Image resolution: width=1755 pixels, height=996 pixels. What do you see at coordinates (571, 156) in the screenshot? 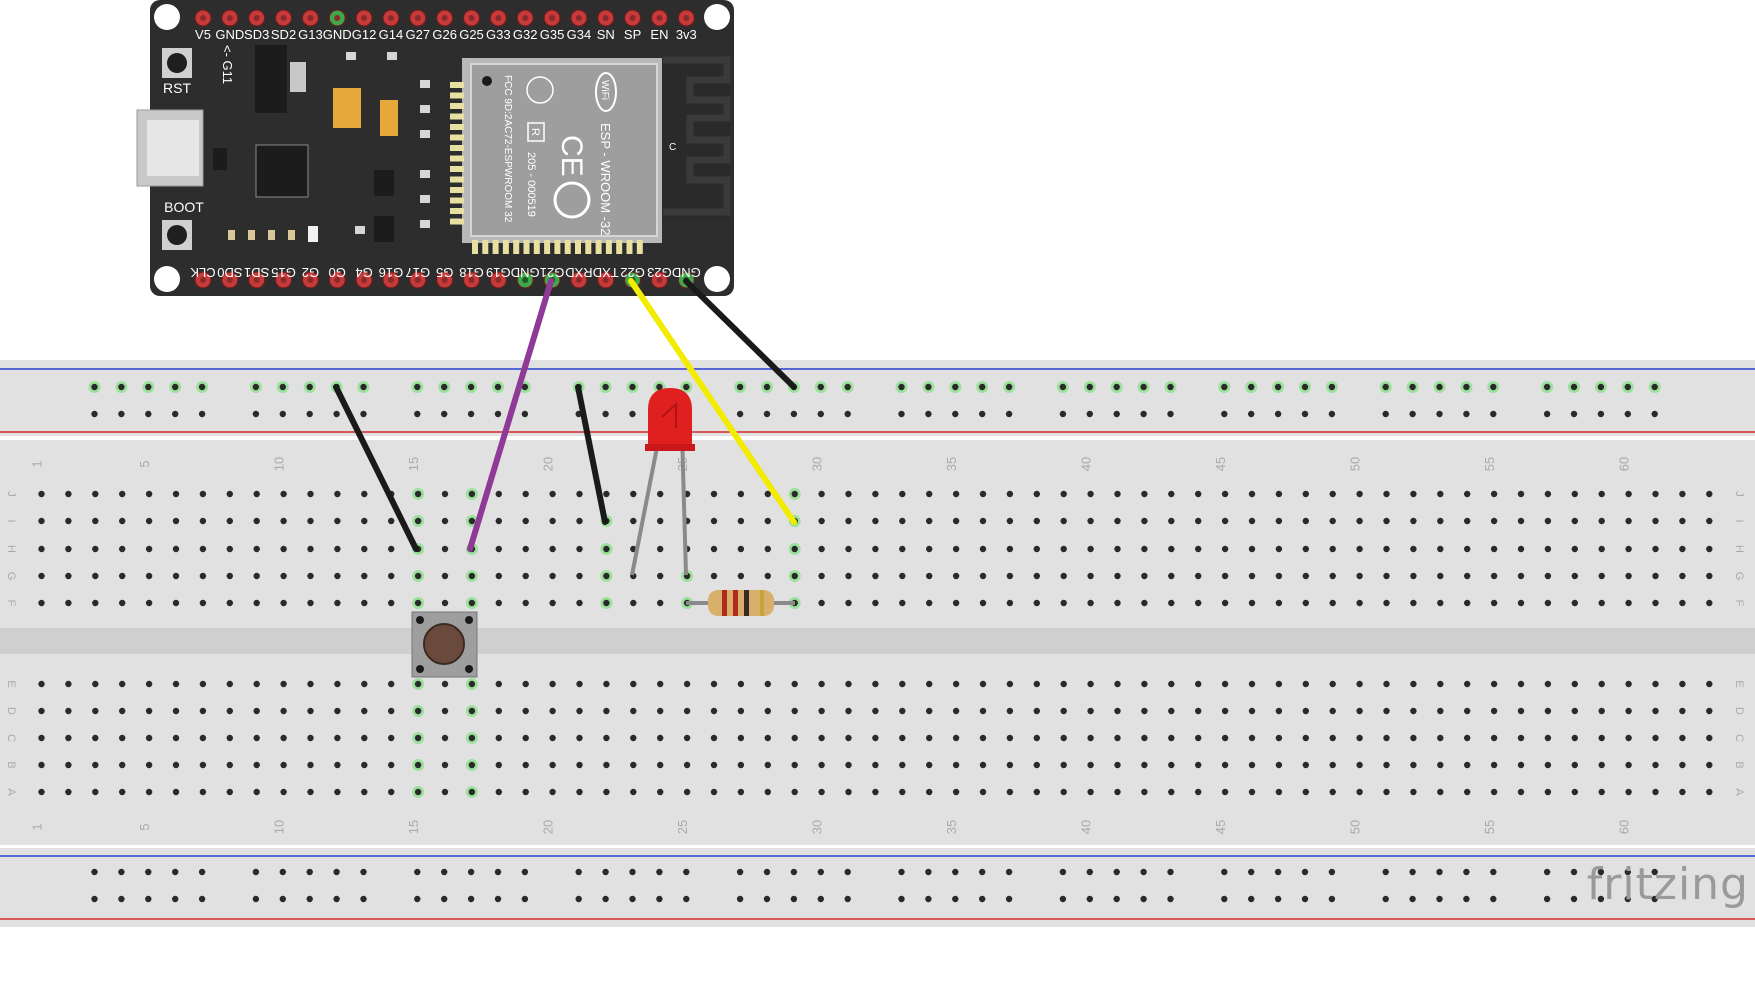
I see `ce-mark: CE` at bounding box center [571, 156].